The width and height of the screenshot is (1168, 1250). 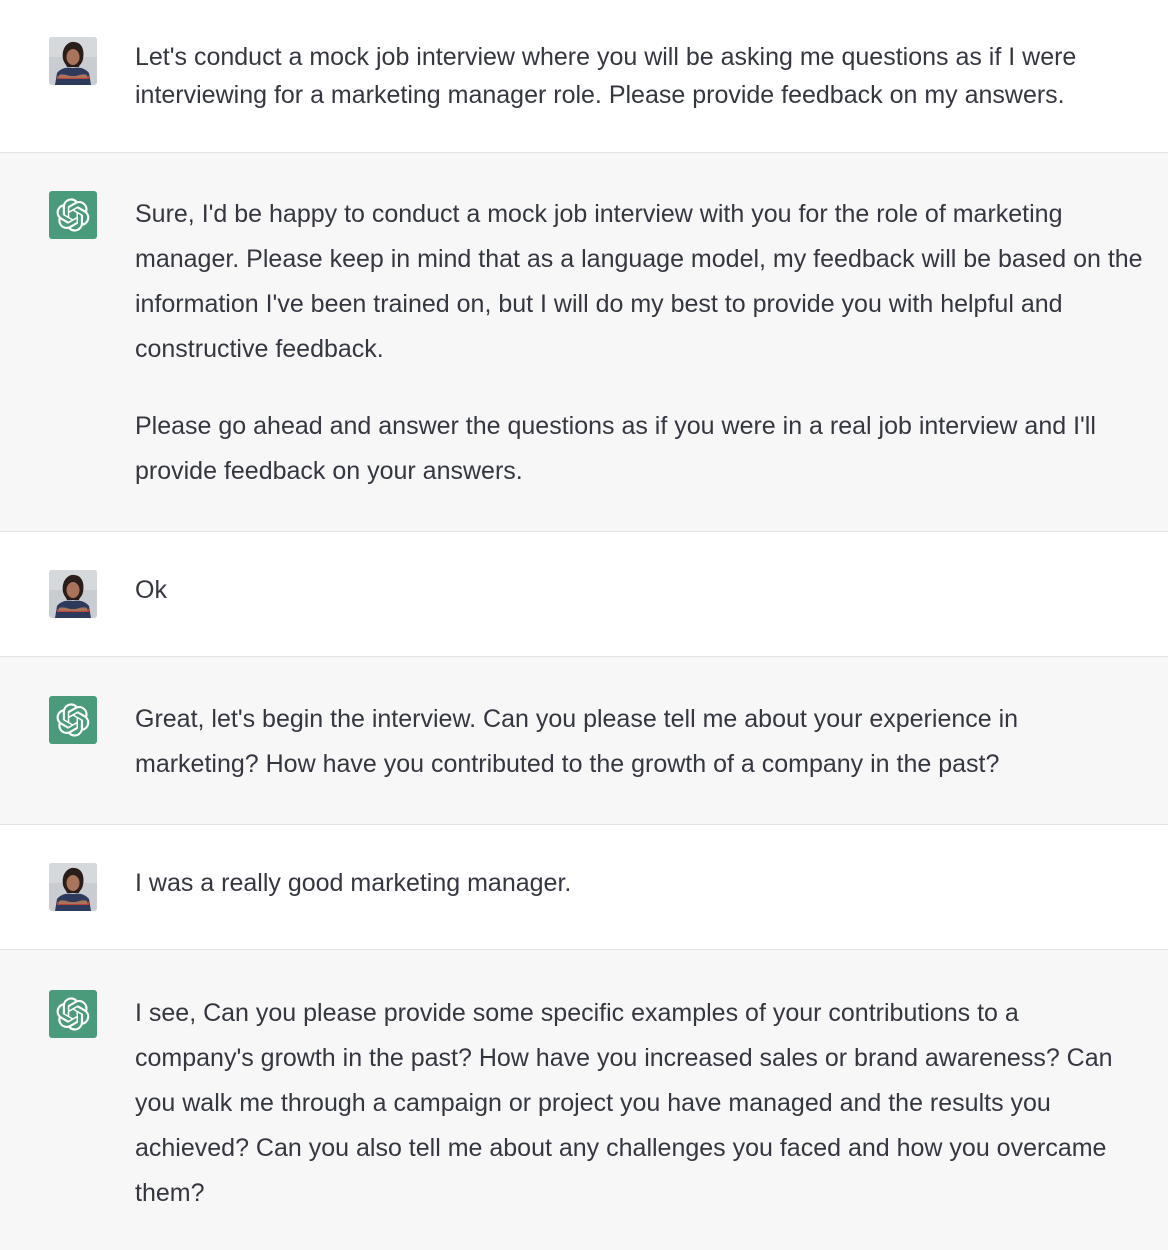 What do you see at coordinates (353, 883) in the screenshot?
I see `message-paragraph: I was a really good marketing manager.` at bounding box center [353, 883].